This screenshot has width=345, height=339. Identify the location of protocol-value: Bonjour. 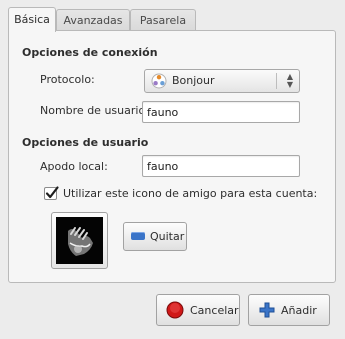
(193, 80).